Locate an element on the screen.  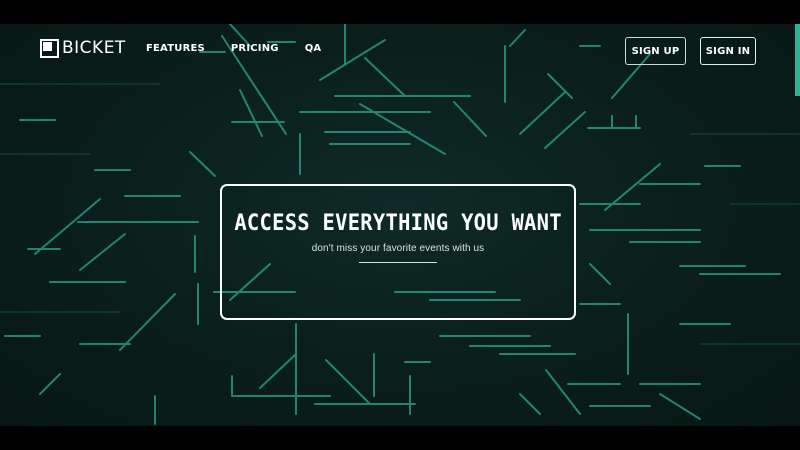
hero-underline-divider is located at coordinates (398, 262).